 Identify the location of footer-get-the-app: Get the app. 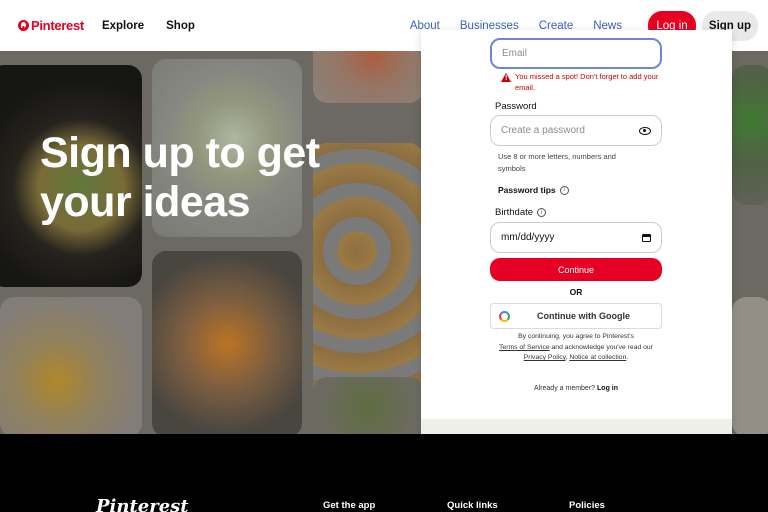
(349, 505).